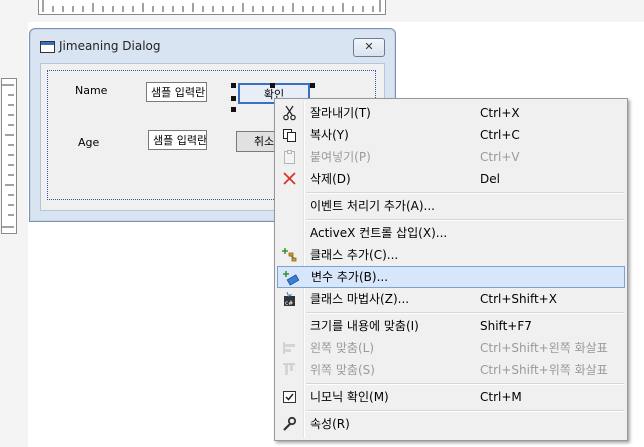 The image size is (644, 447). What do you see at coordinates (451, 135) in the screenshot?
I see `menu-item-copy: 복사(Y) Ctrl+C` at bounding box center [451, 135].